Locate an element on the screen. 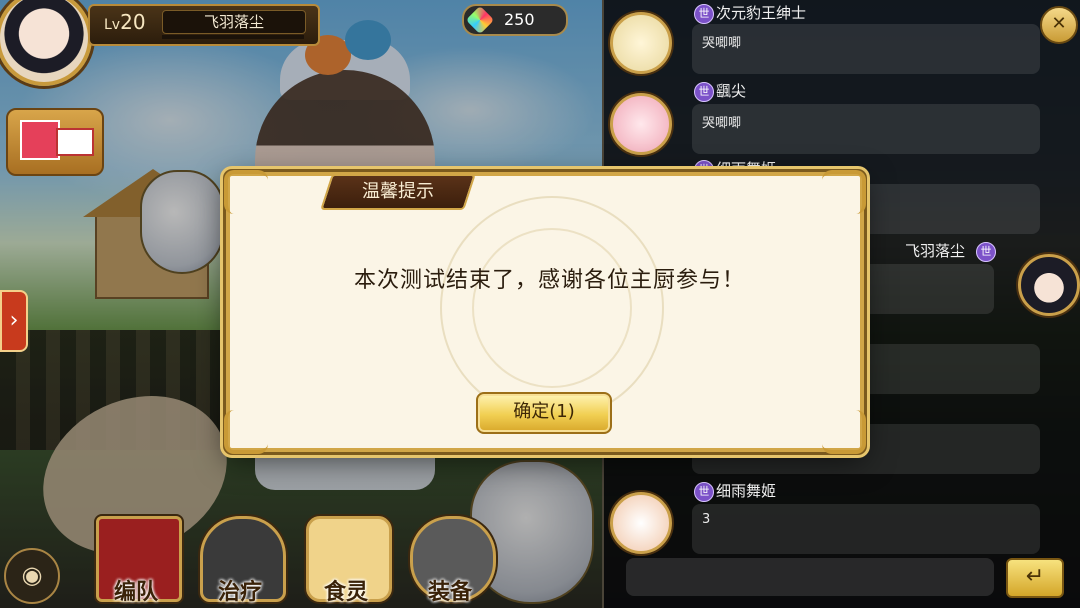 Image resolution: width=1080 pixels, height=608 pixels. player-level: Lv20 is located at coordinates (125, 22).